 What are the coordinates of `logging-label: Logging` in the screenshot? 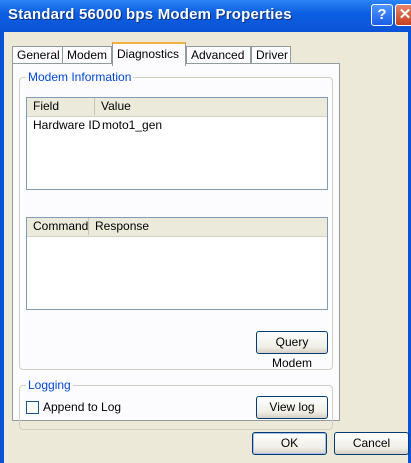 It's located at (49, 385).